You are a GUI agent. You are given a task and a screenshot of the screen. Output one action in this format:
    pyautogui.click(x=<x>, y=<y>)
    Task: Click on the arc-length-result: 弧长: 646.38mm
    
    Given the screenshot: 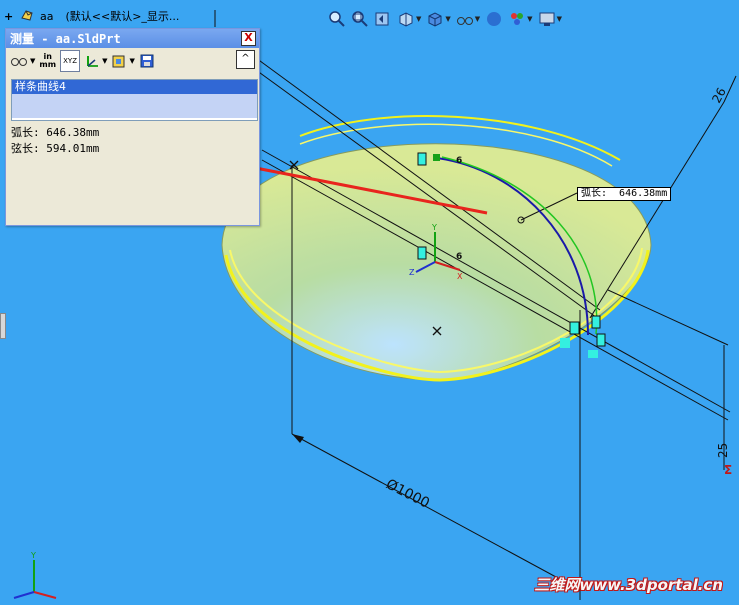 What is the action you would take?
    pyautogui.click(x=55, y=132)
    